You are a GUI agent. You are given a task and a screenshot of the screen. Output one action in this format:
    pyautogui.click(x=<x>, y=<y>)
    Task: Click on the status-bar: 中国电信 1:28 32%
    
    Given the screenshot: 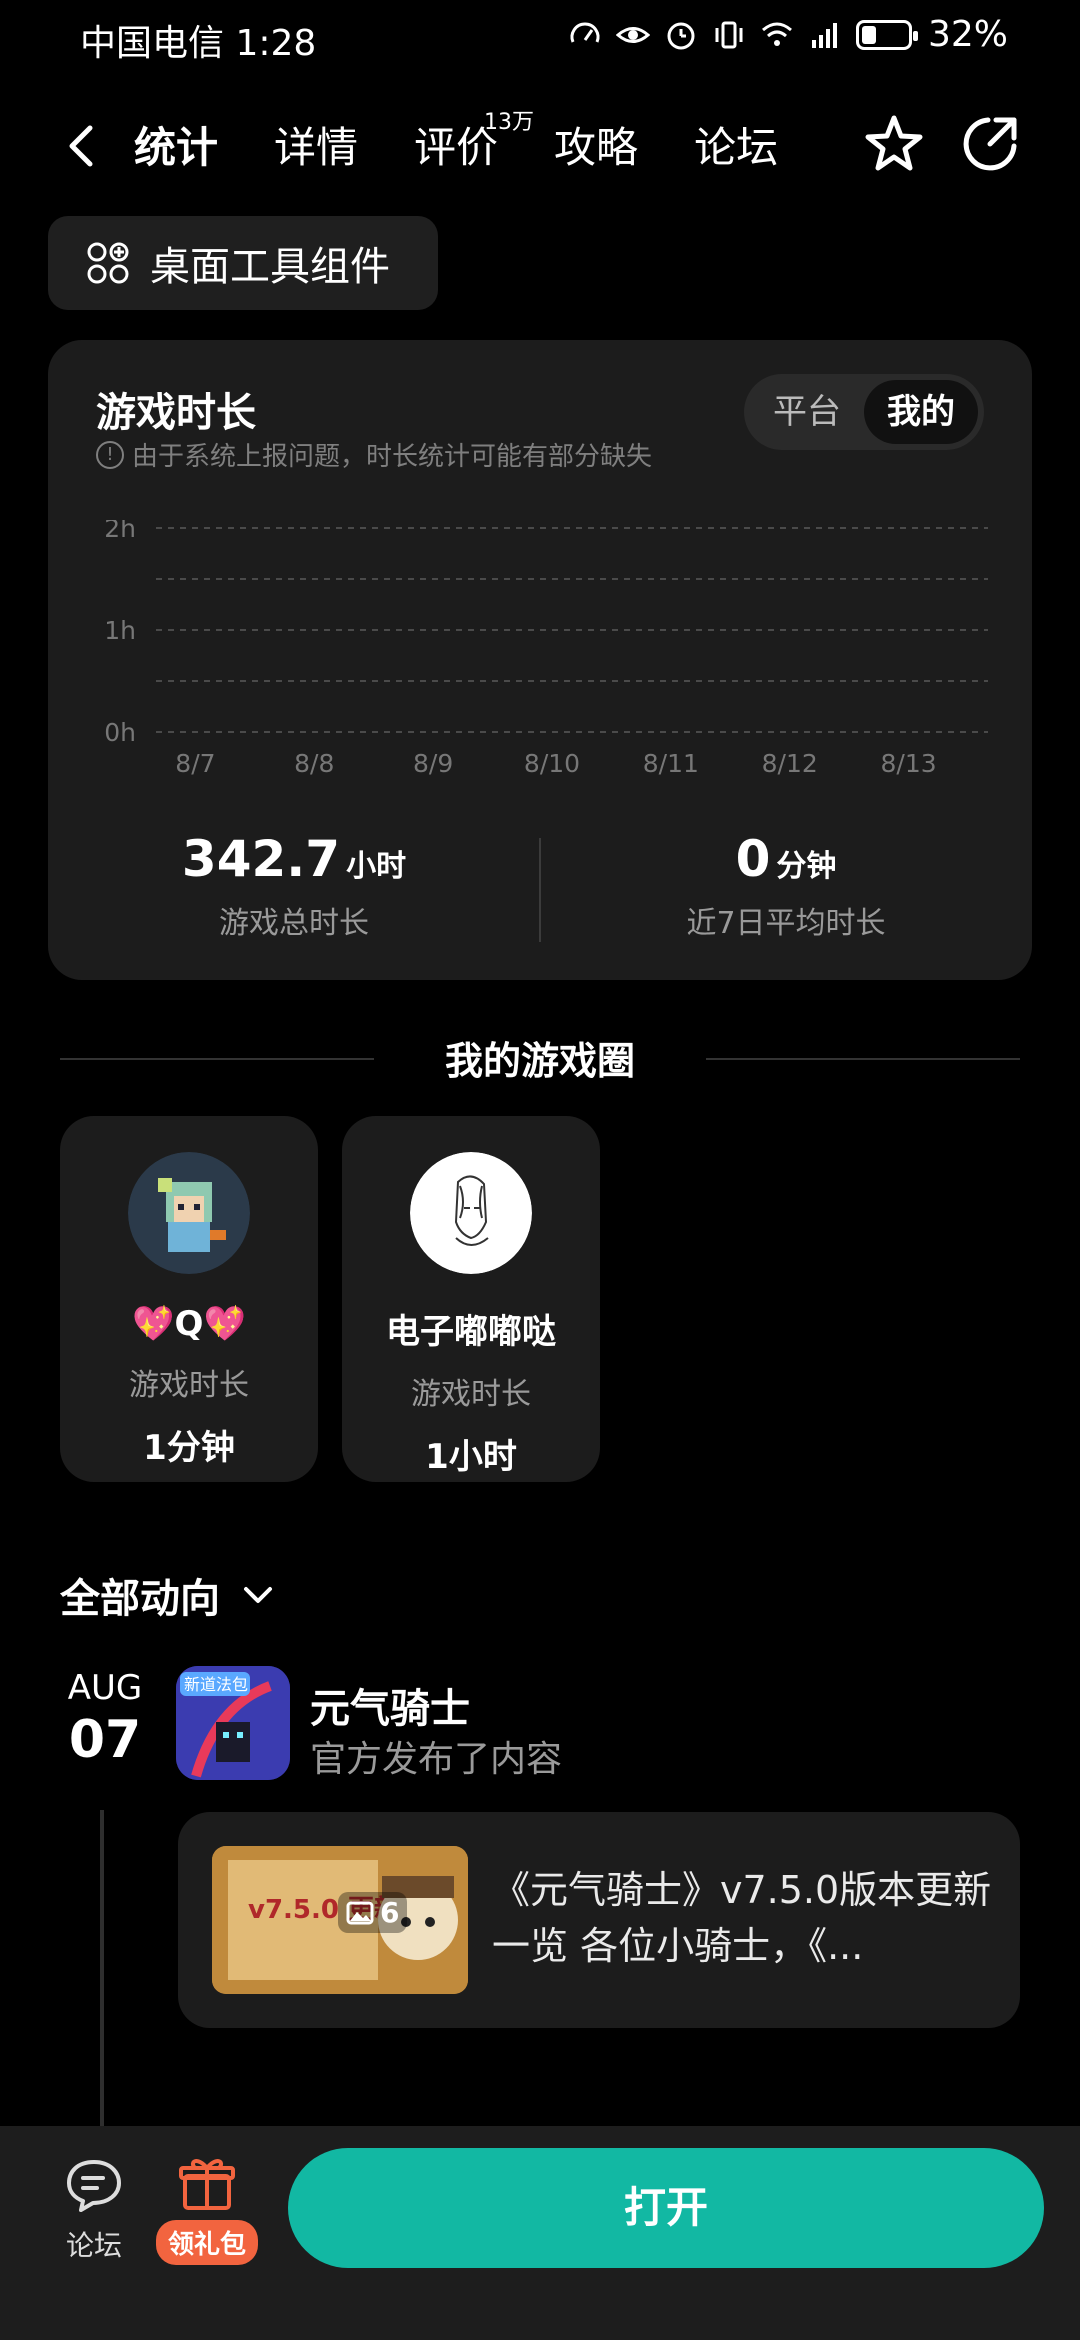 What is the action you would take?
    pyautogui.click(x=540, y=36)
    